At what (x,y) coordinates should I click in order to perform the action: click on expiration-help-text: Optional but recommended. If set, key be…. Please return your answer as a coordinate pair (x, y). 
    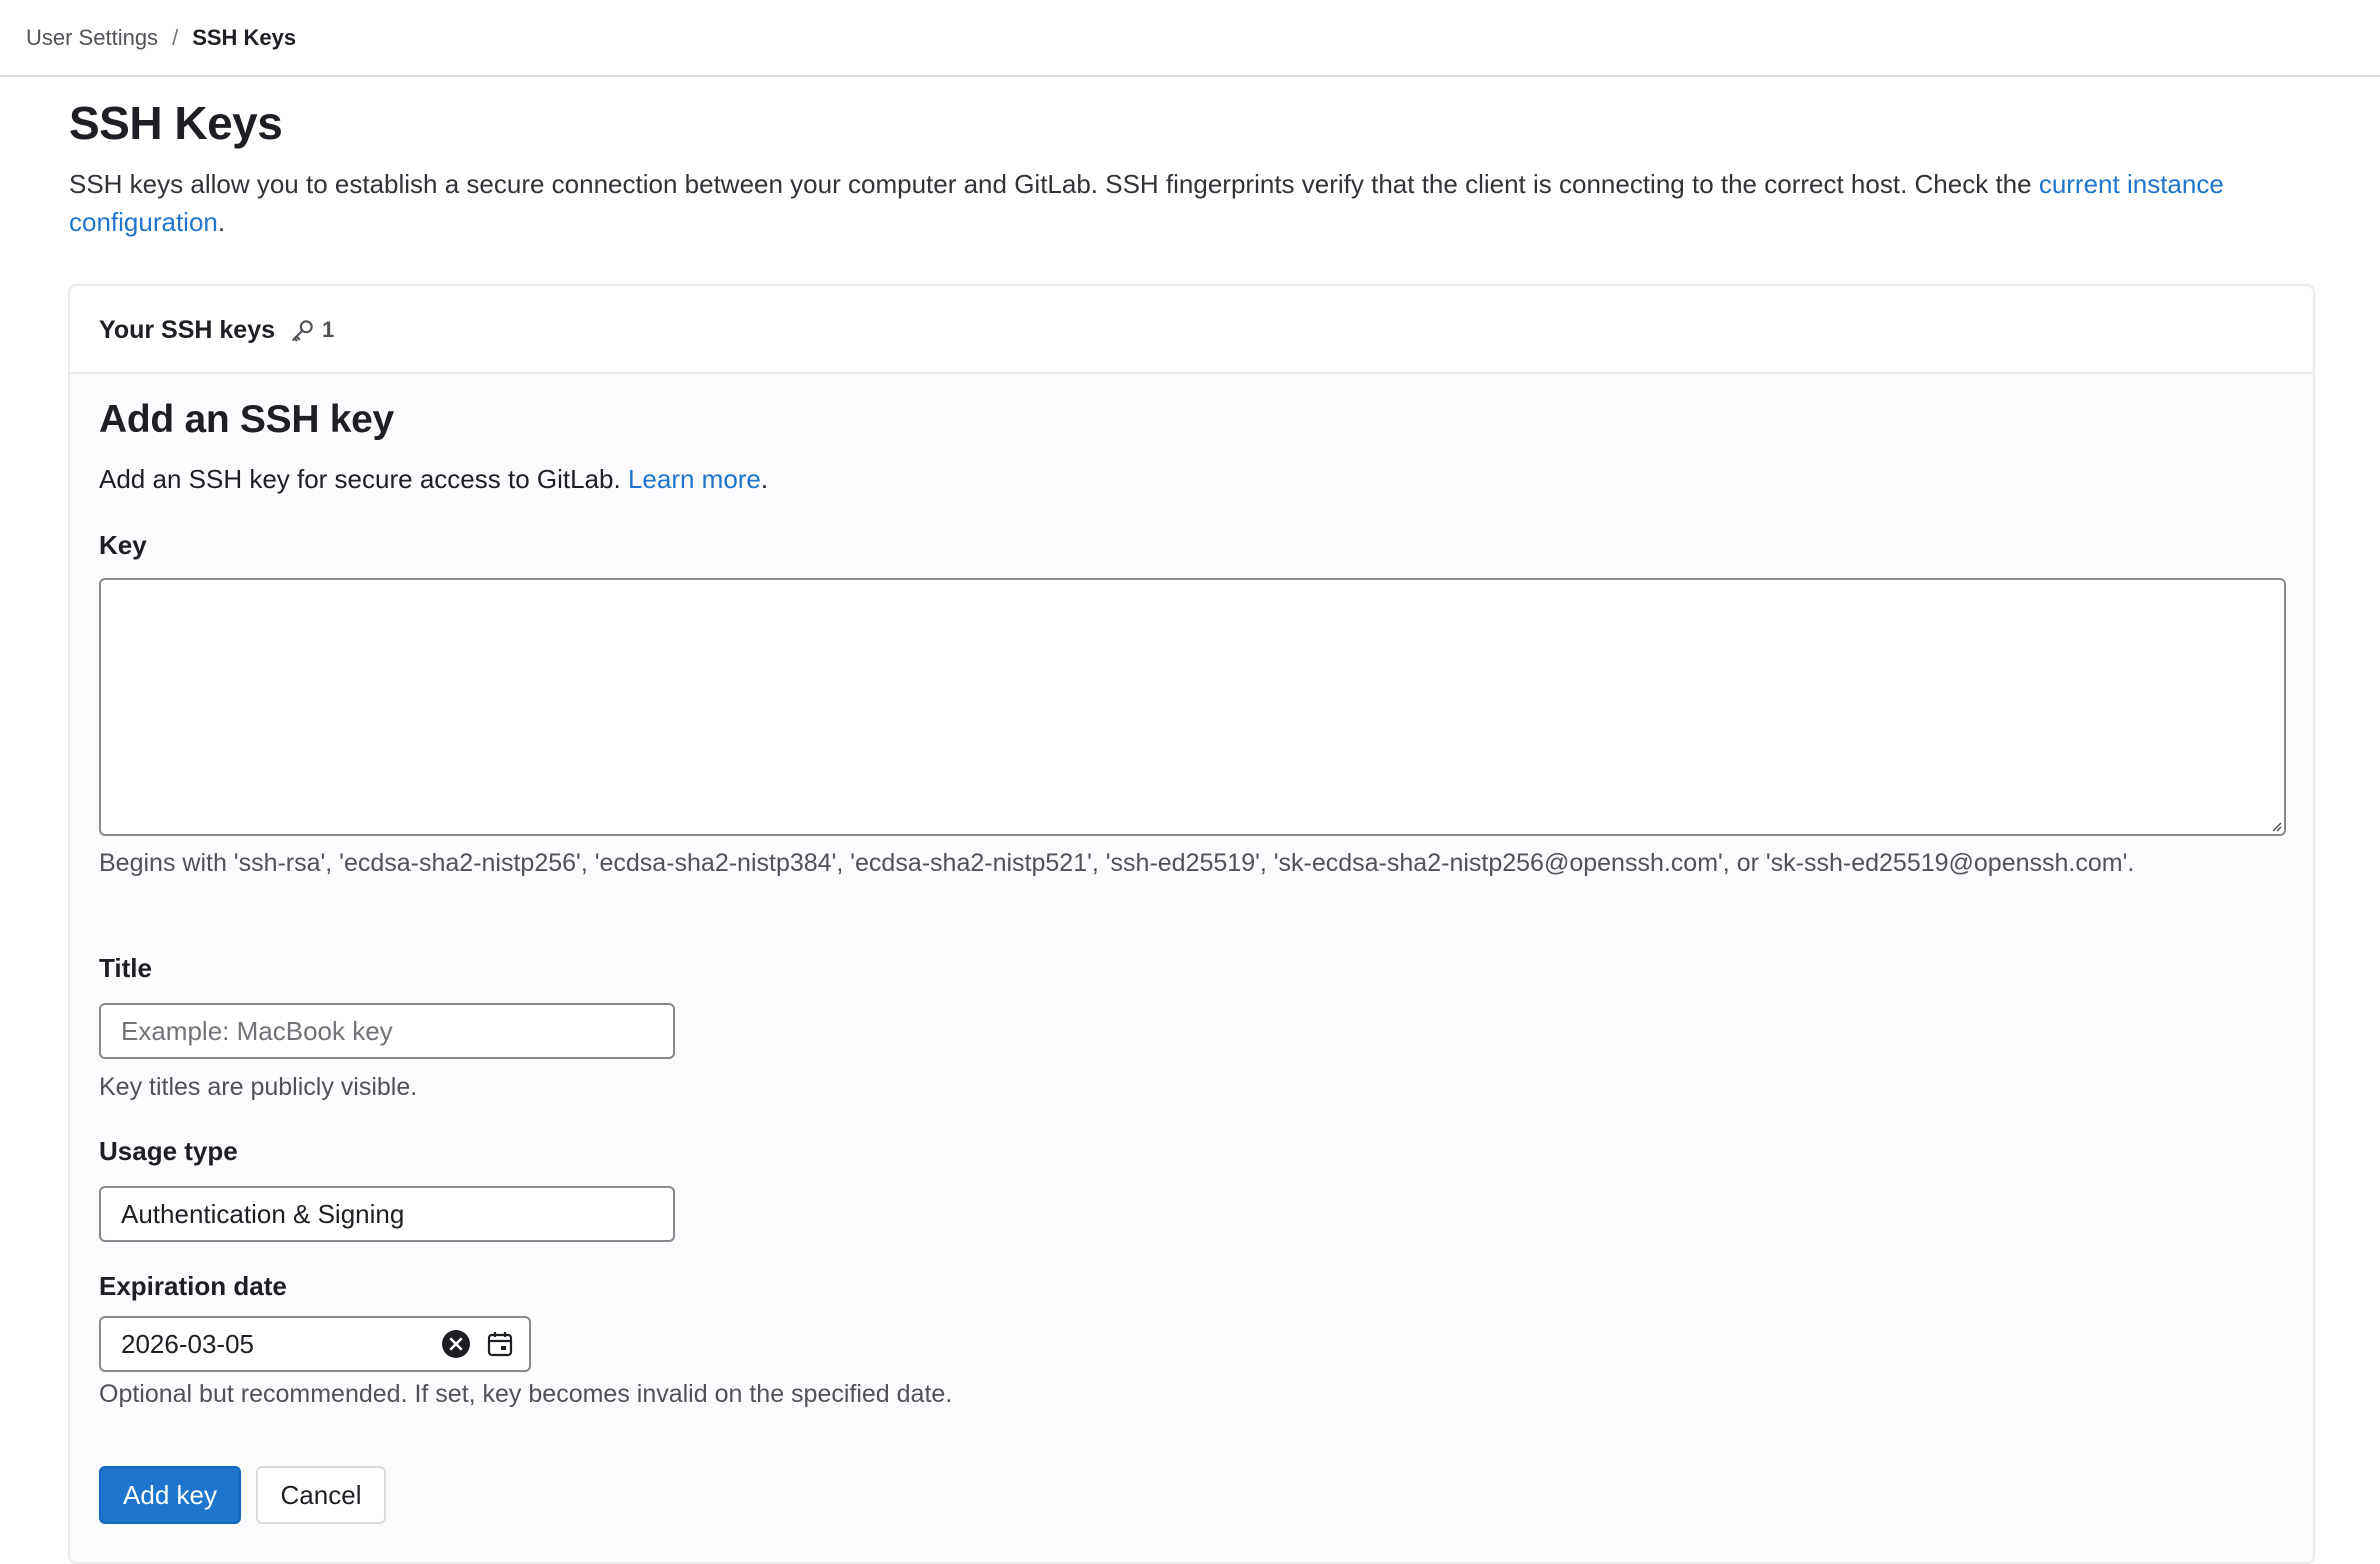
    Looking at the image, I should click on (526, 1394).